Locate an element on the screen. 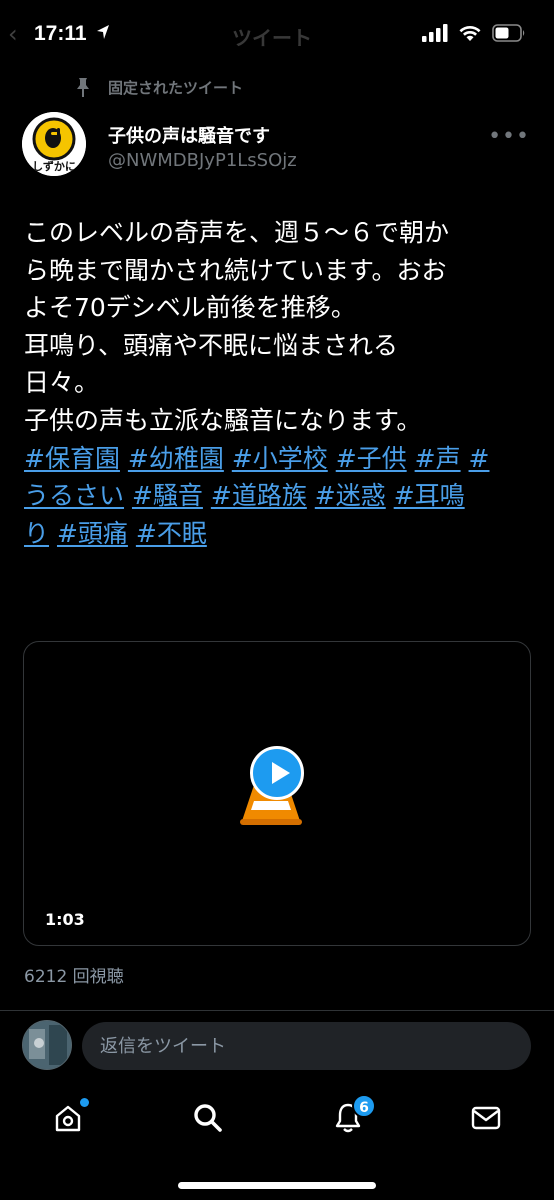 This screenshot has width=554, height=1200. author-handle: @NWMDBJyP1LsSOjz is located at coordinates (202, 160).